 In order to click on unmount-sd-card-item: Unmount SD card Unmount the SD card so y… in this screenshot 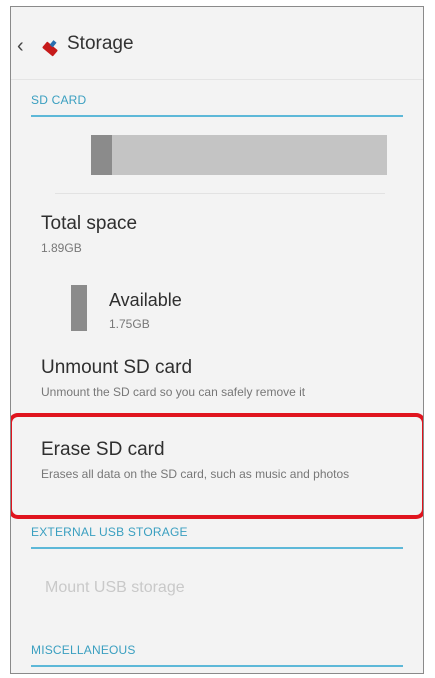, I will do `click(225, 378)`.